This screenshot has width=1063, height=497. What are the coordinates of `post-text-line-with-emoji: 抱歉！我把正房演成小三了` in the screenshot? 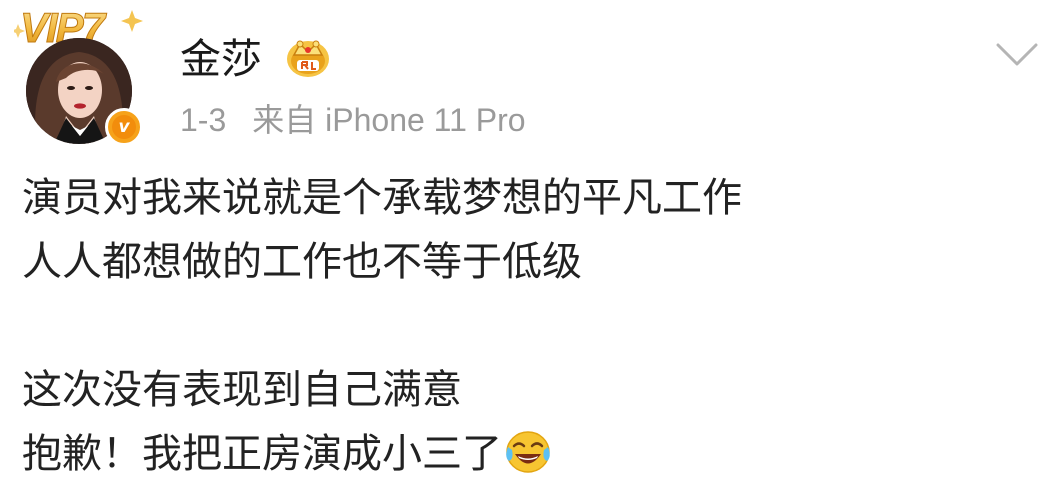 It's located at (522, 454).